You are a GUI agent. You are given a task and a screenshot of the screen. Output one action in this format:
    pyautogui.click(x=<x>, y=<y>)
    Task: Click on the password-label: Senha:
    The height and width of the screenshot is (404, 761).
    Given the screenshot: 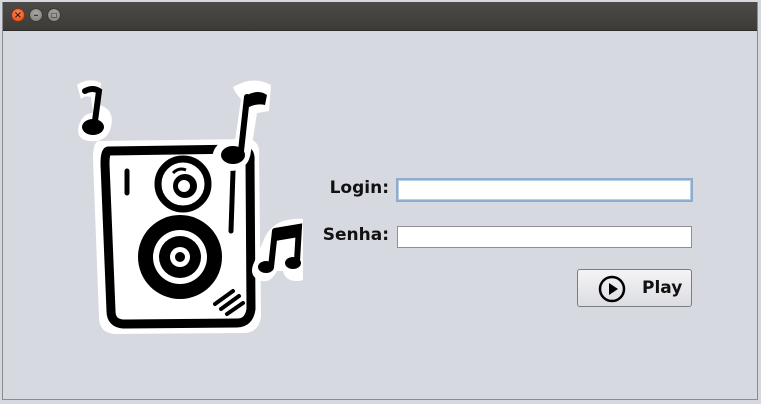 What is the action you would take?
    pyautogui.click(x=355, y=235)
    